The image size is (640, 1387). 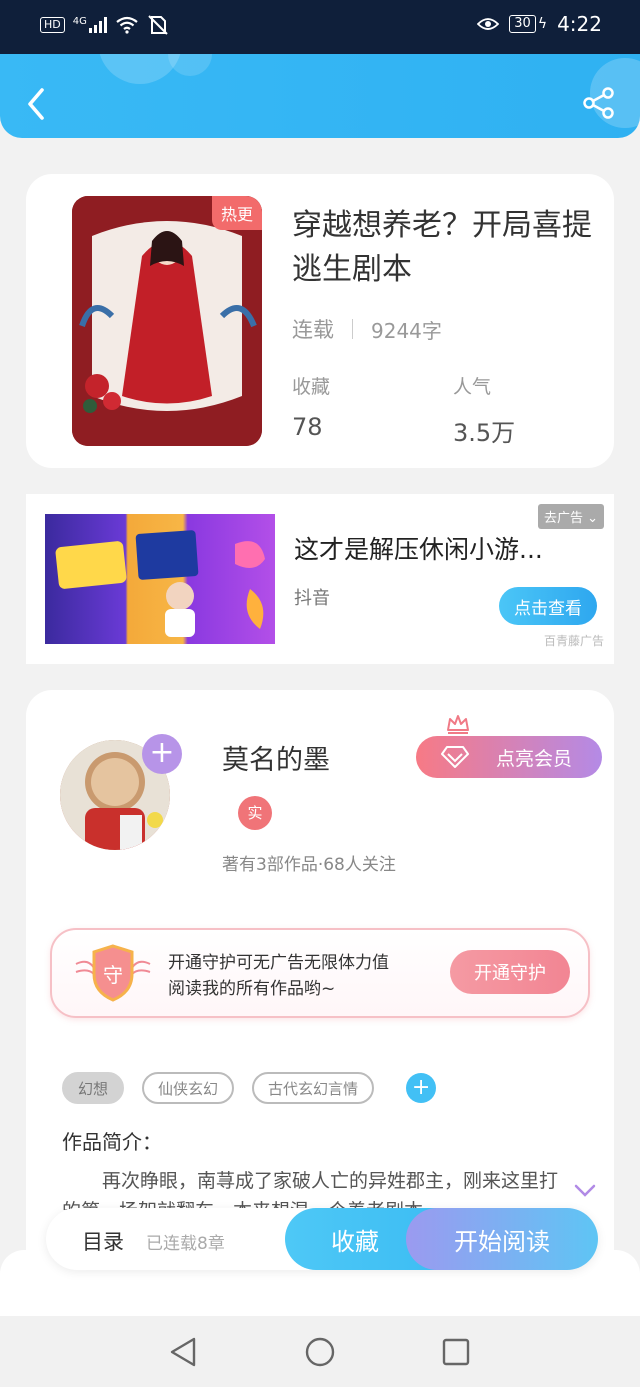 What do you see at coordinates (188, 1088) in the screenshot?
I see `tag-item: 仙侠玄幻` at bounding box center [188, 1088].